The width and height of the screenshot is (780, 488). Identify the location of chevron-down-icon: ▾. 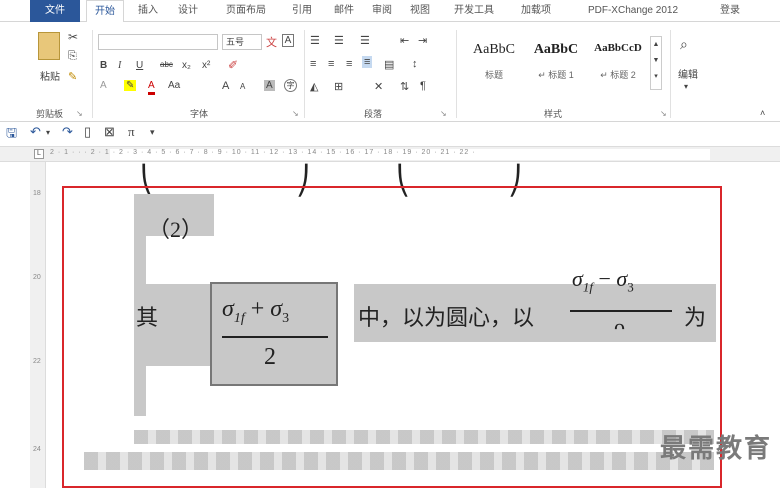
(686, 86).